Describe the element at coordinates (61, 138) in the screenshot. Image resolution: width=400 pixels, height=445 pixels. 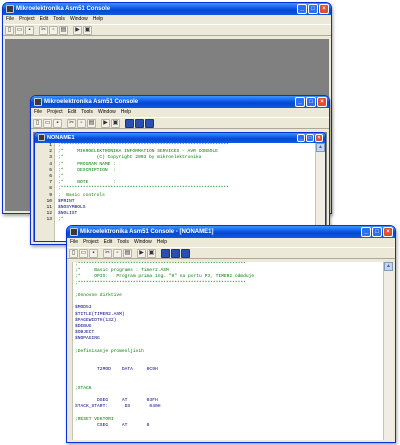
I see `child-title: NONAME1` at that location.